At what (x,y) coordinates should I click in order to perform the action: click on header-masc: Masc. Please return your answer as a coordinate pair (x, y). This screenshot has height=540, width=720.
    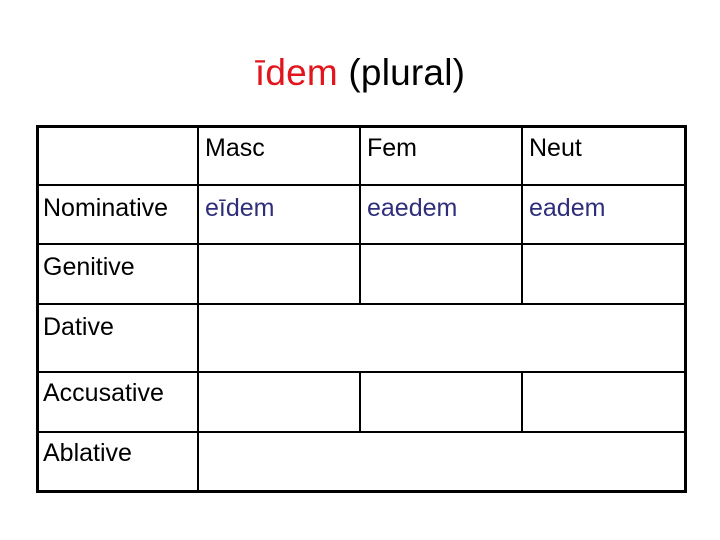
    Looking at the image, I should click on (235, 148).